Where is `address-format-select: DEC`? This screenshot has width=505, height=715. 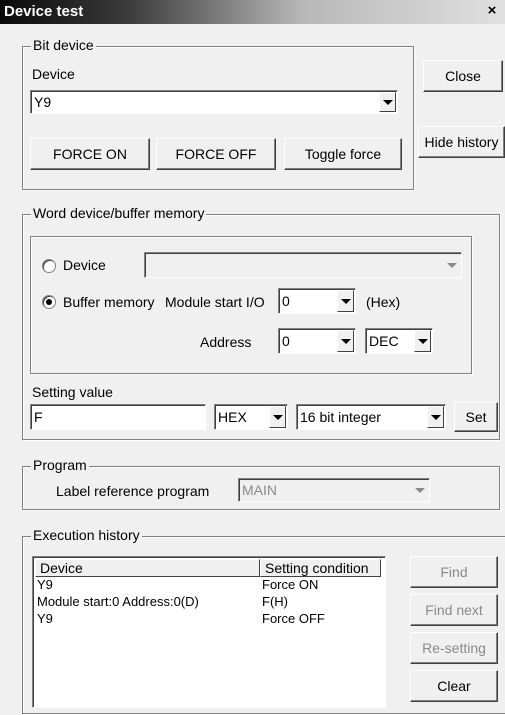 address-format-select: DEC is located at coordinates (399, 341).